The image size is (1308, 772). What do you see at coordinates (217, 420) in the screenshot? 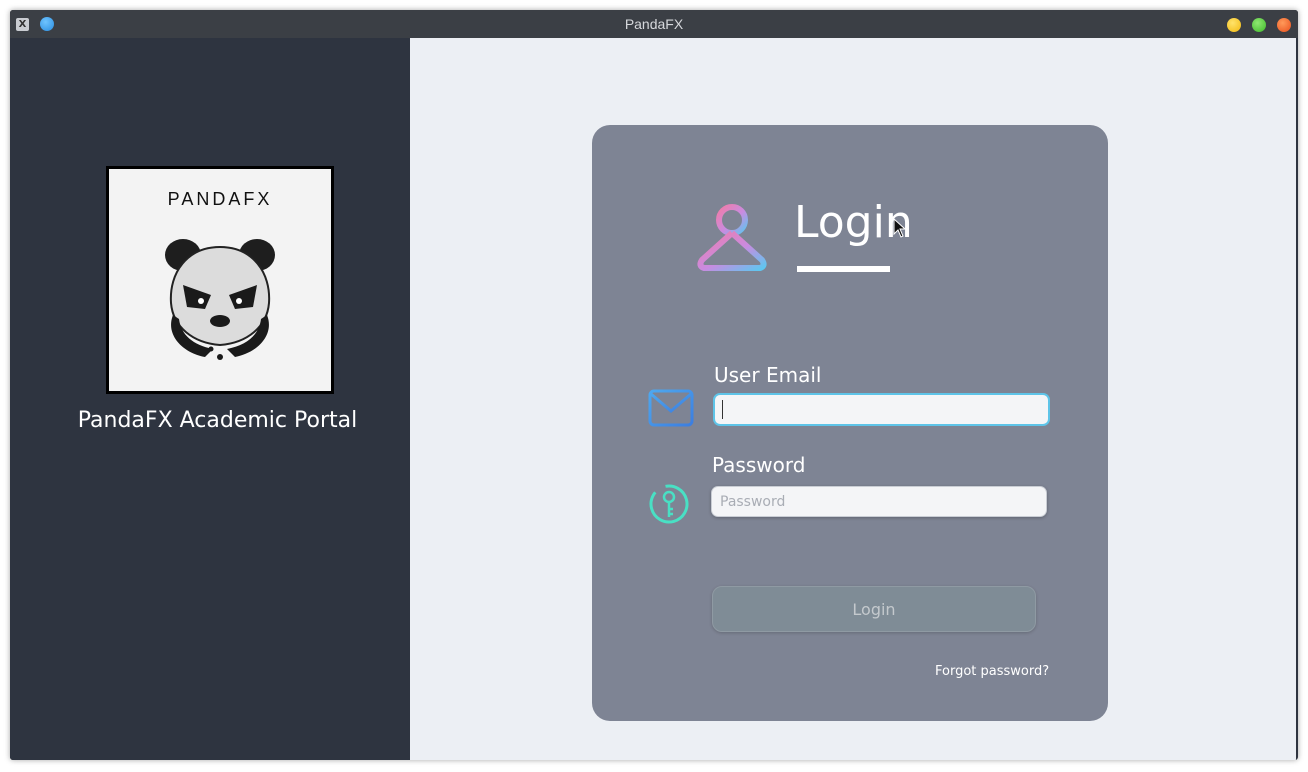
I see `portal-title: PandaFX Academic Portal` at bounding box center [217, 420].